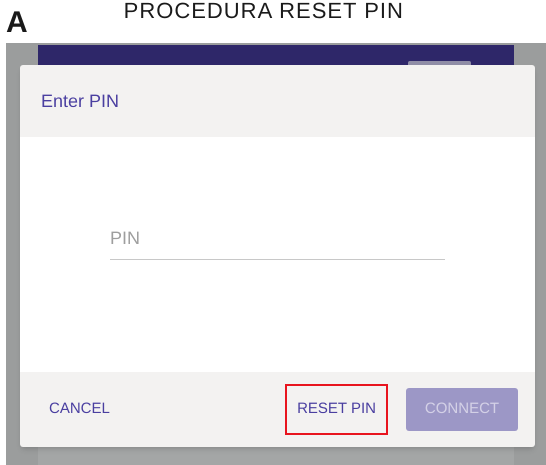 The width and height of the screenshot is (546, 465). What do you see at coordinates (336, 409) in the screenshot?
I see `dialog-button: RESET PIN` at bounding box center [336, 409].